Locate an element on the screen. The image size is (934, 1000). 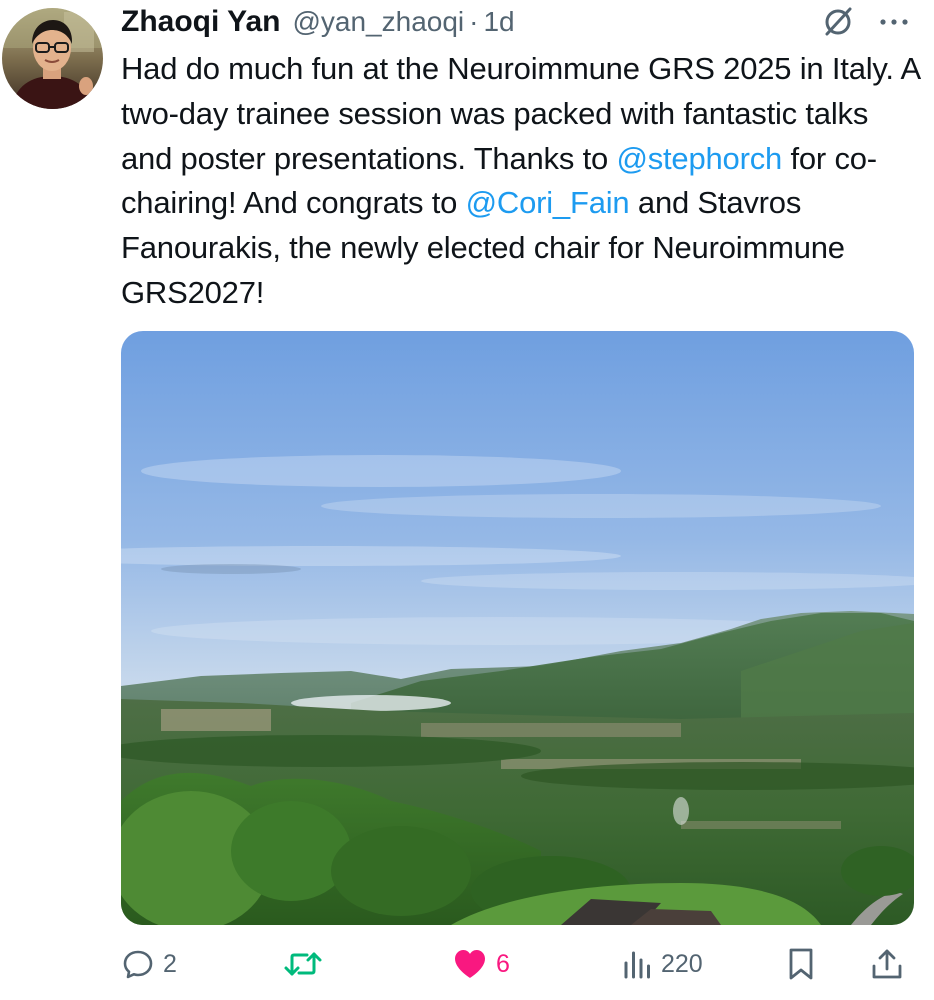
views-button: 220 is located at coordinates (662, 964).